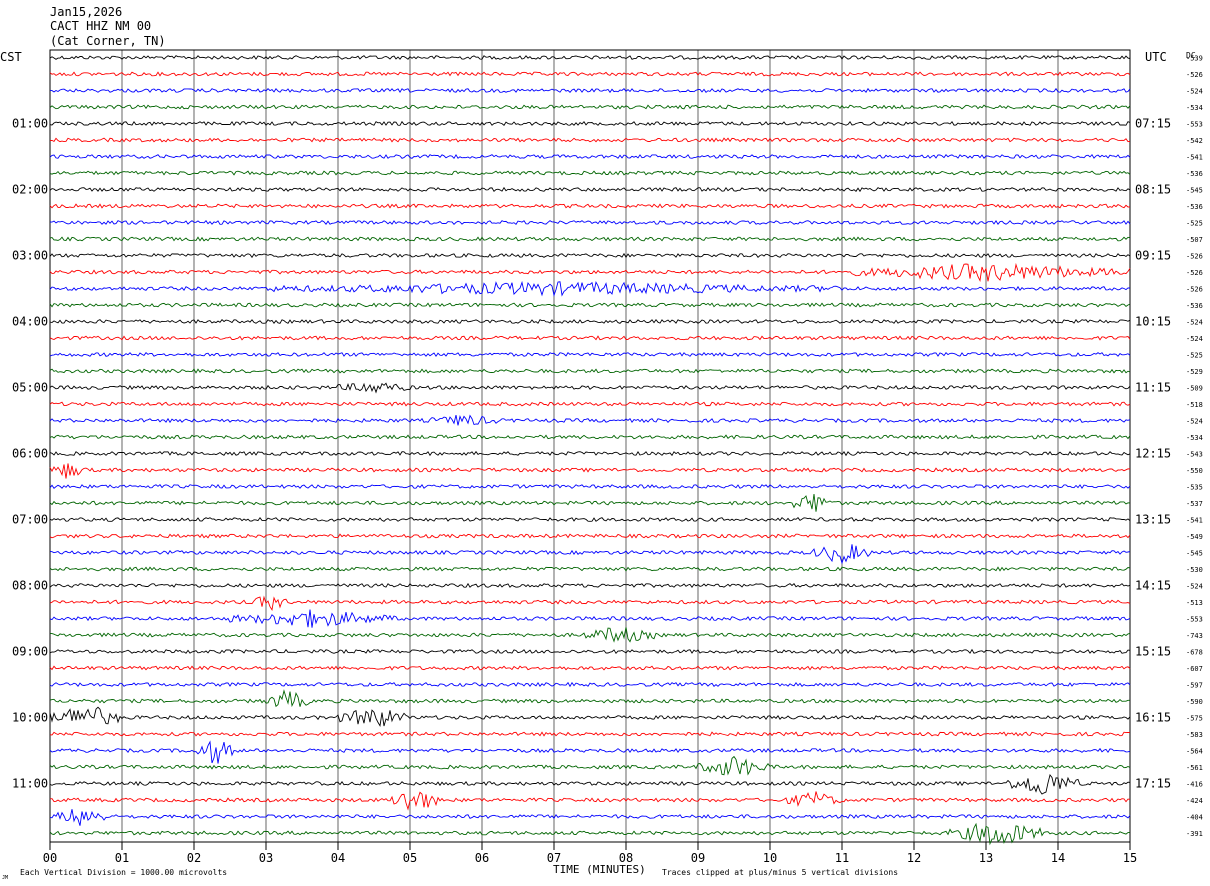  Describe the element at coordinates (1153, 784) in the screenshot. I see `right-hour-label: 17:15` at that location.